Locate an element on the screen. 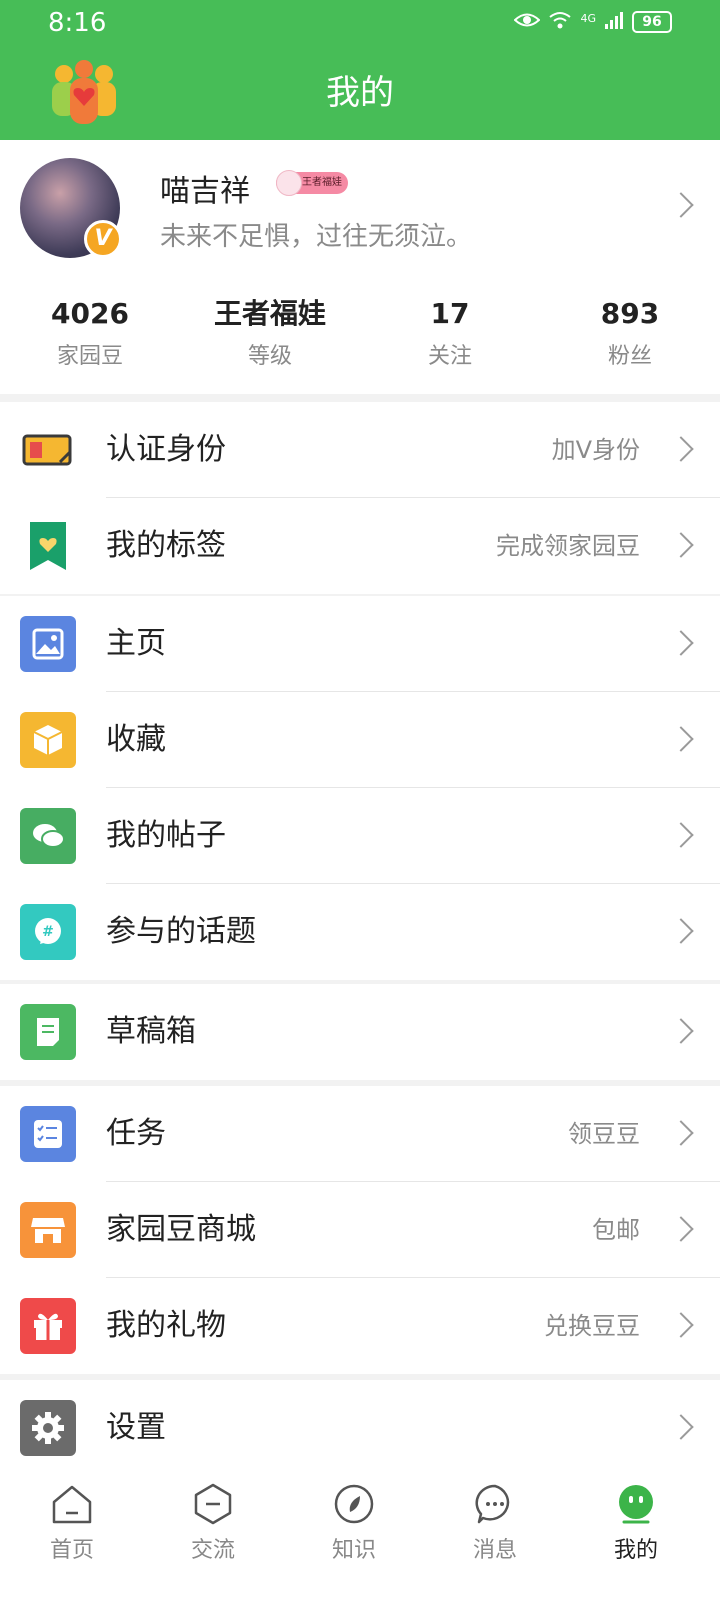  tab-knowledge: 知识 is located at coordinates (354, 1516).